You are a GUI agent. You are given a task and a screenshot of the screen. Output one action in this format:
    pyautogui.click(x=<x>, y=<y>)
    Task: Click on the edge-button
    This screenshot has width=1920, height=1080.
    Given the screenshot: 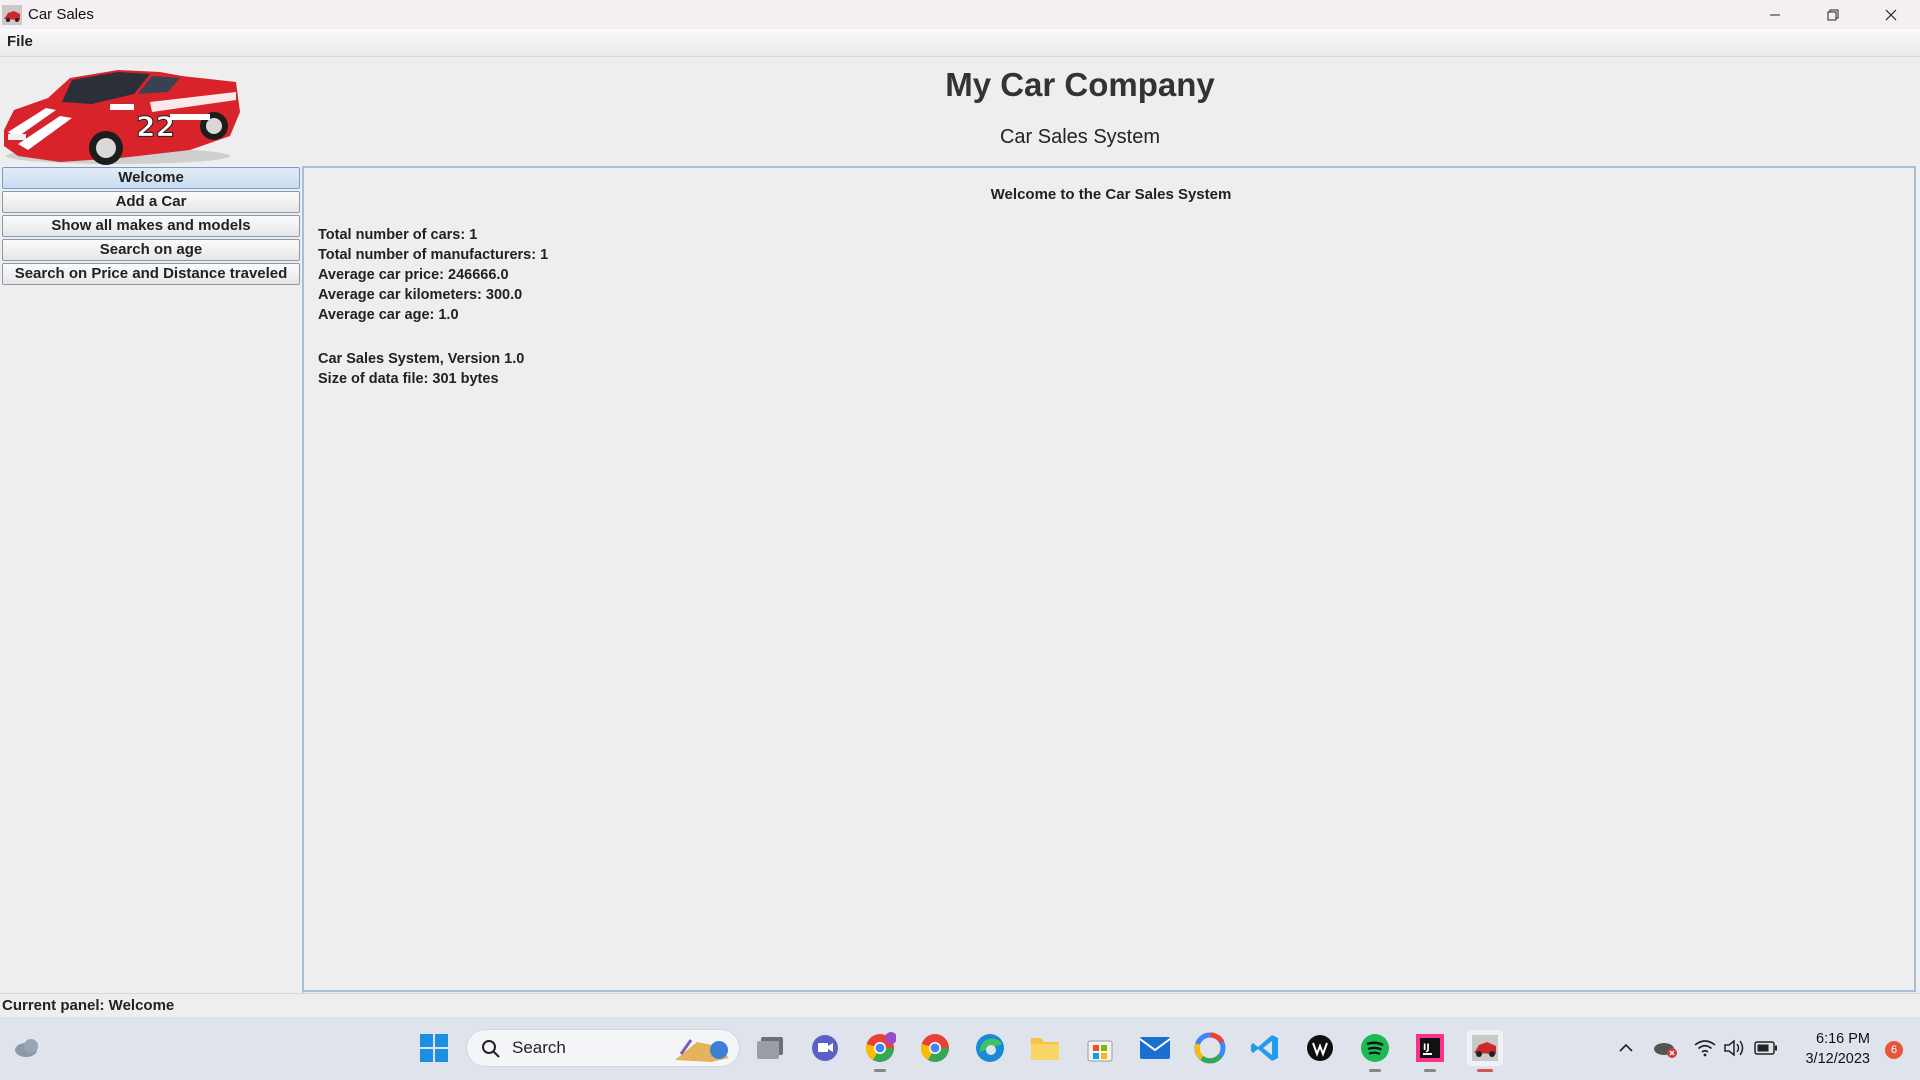 What is the action you would take?
    pyautogui.click(x=990, y=1048)
    